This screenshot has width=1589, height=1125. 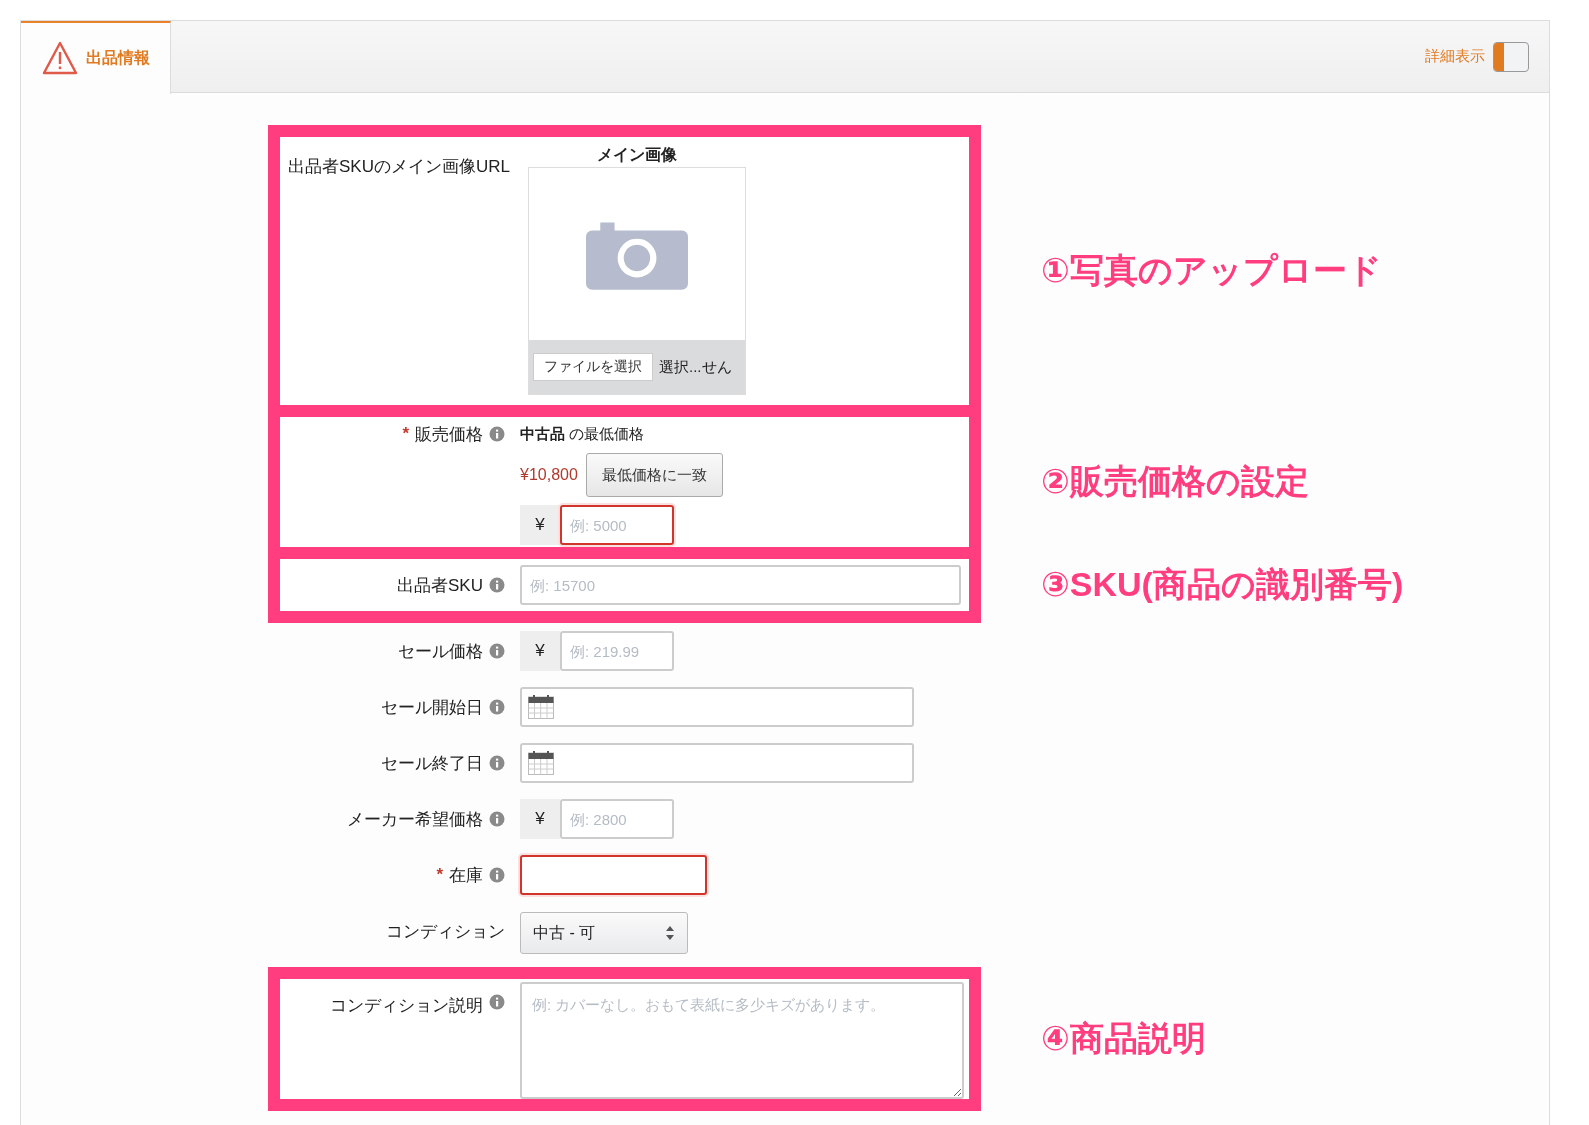 I want to click on file-status: 選択...せん, so click(x=695, y=367).